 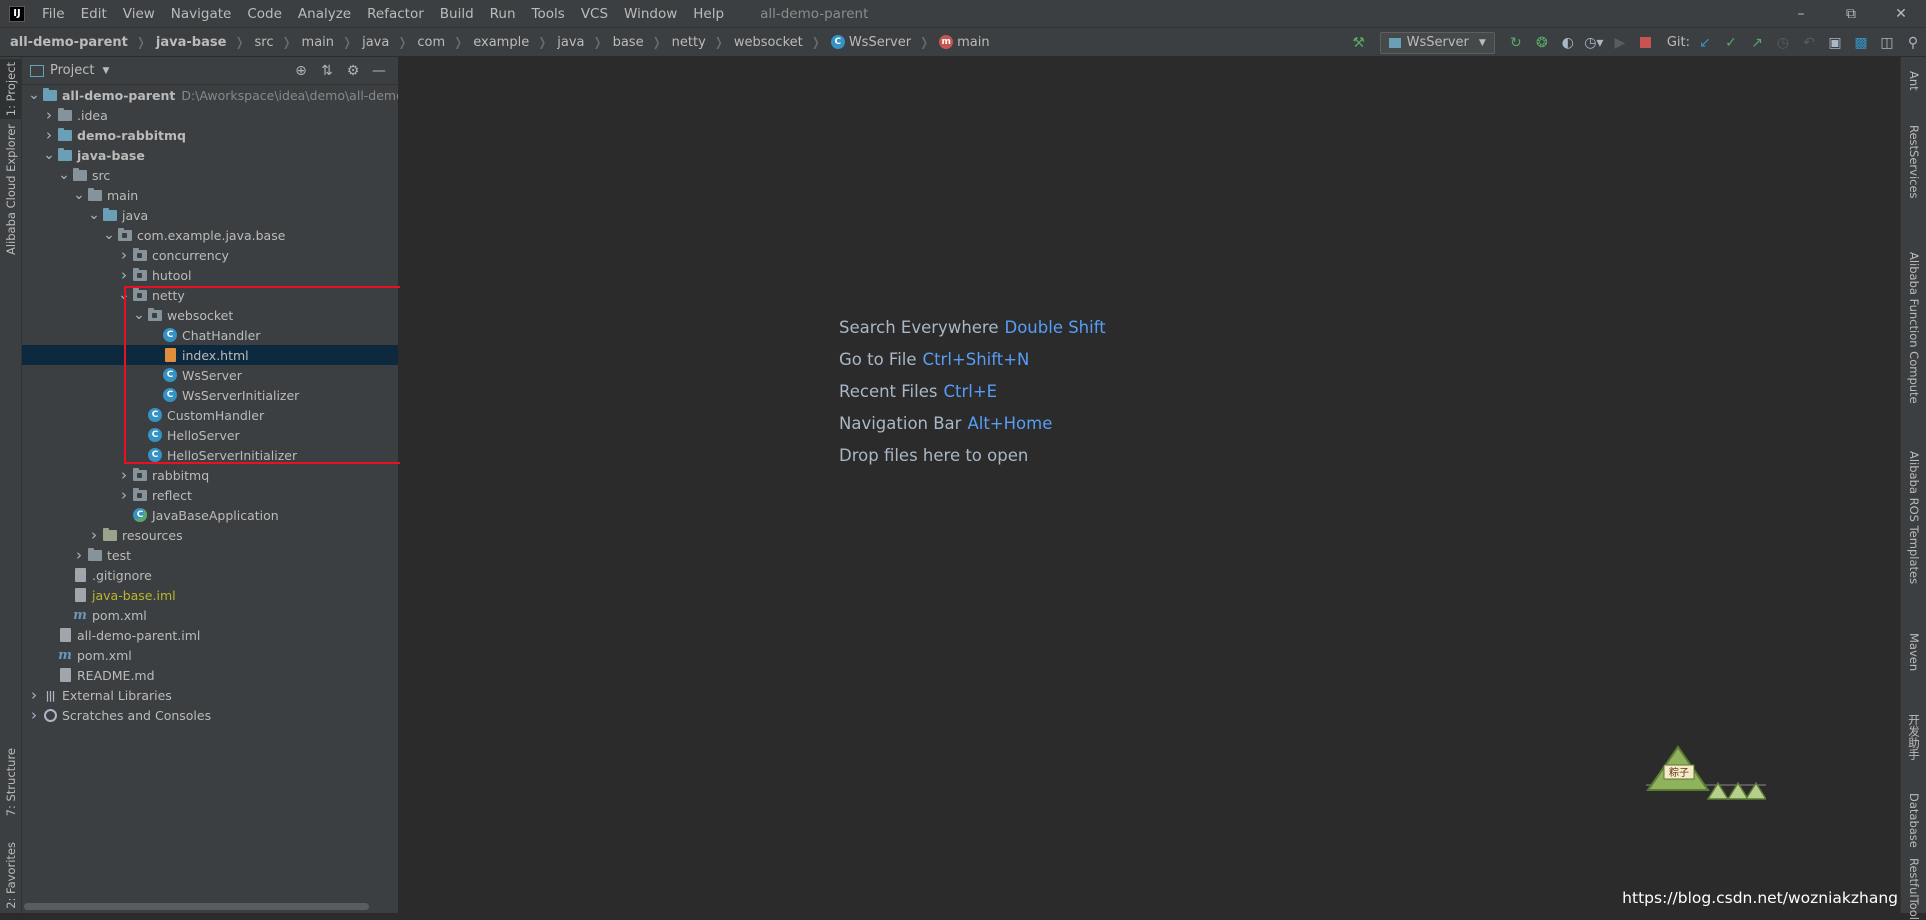 I want to click on tree-item: ›Scratches and Consoles, so click(x=210, y=715).